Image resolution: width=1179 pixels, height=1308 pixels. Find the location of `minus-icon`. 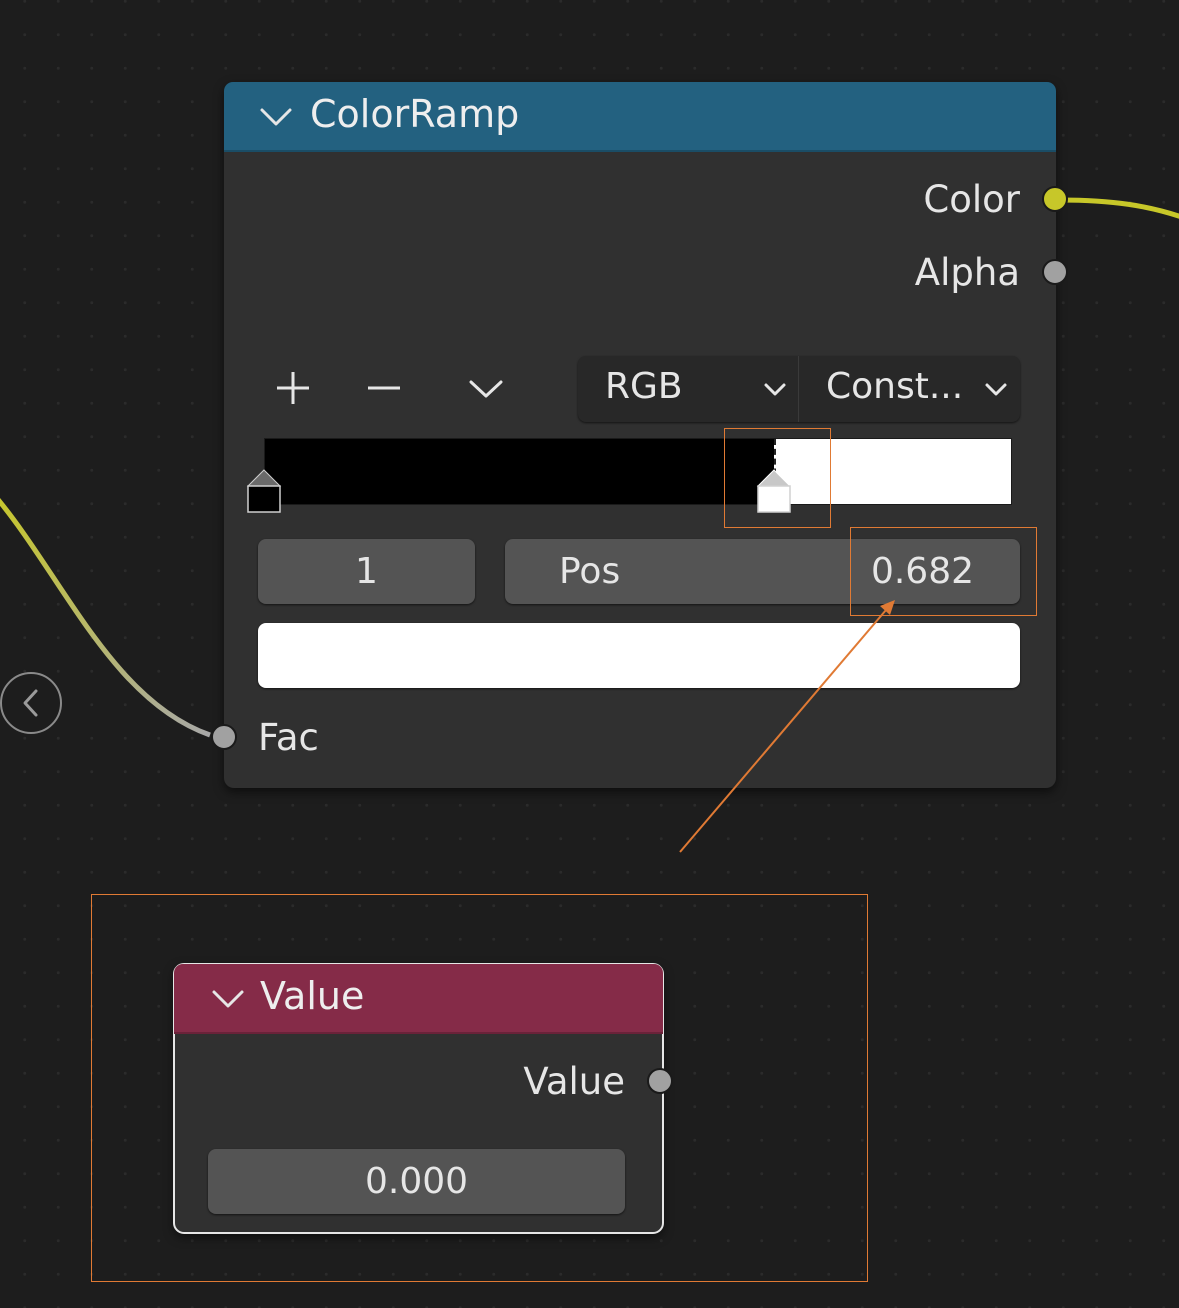

minus-icon is located at coordinates (384, 388).